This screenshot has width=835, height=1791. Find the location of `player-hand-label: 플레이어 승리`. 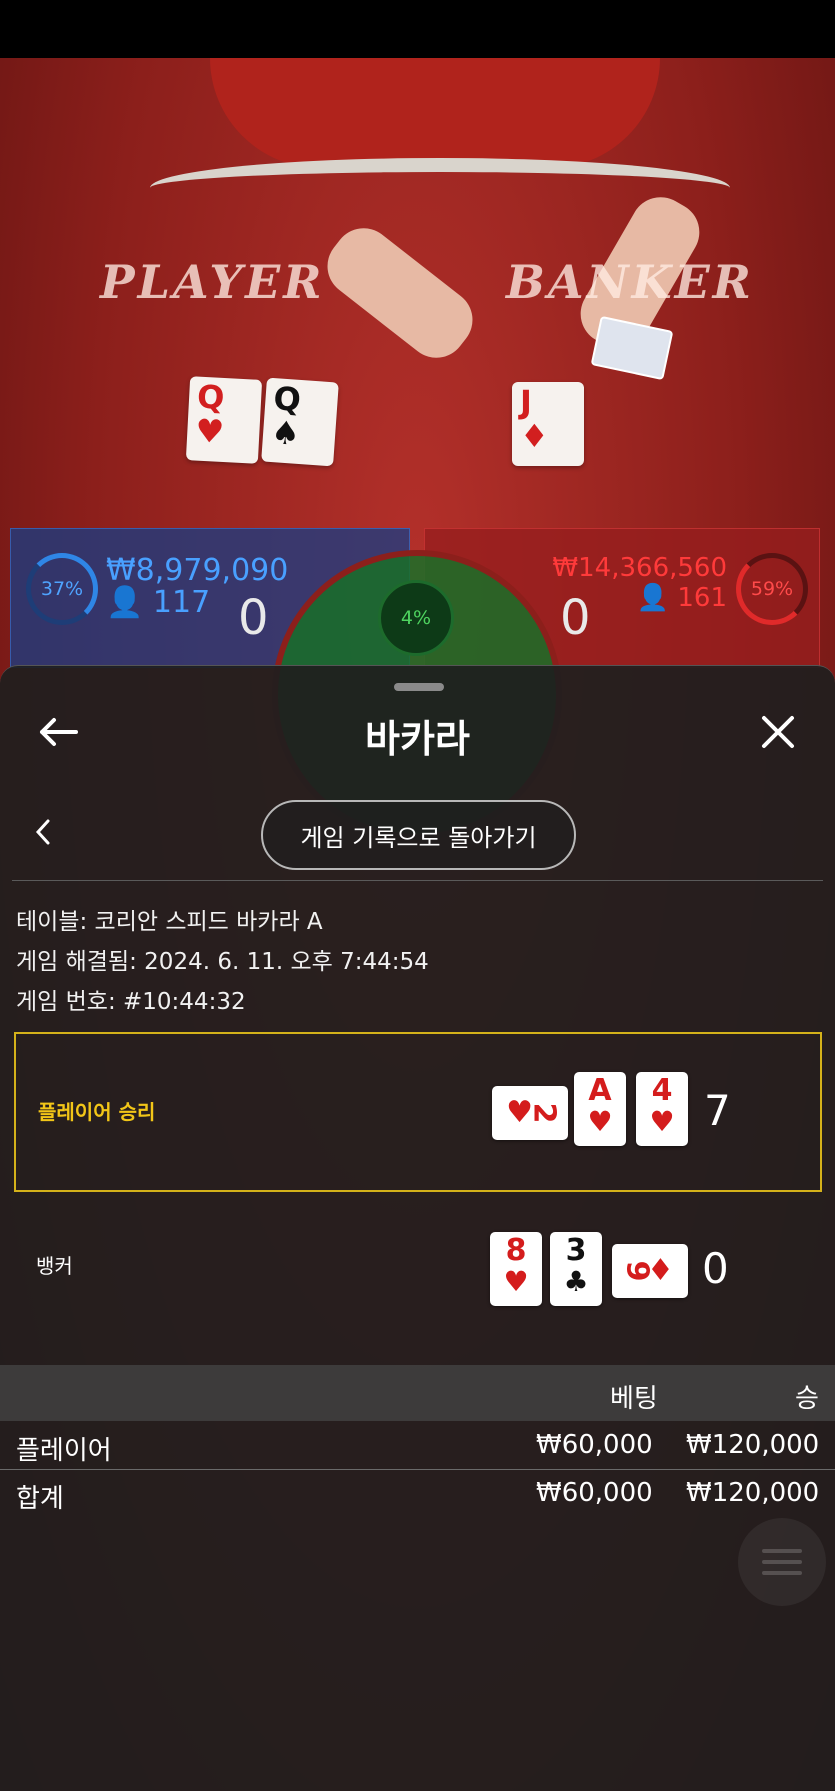

player-hand-label: 플레이어 승리 is located at coordinates (97, 1112).